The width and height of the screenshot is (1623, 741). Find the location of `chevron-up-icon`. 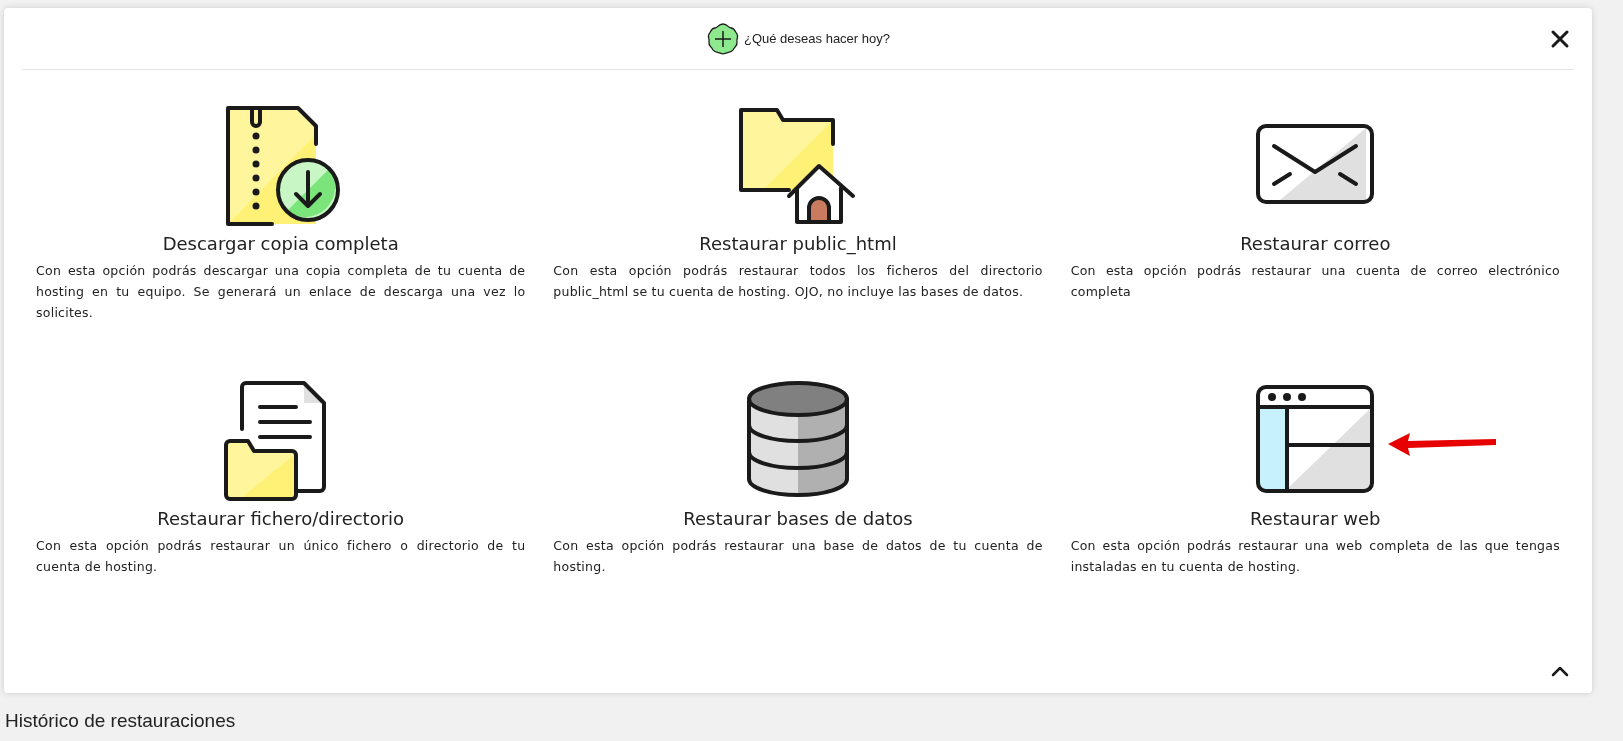

chevron-up-icon is located at coordinates (1560, 671).